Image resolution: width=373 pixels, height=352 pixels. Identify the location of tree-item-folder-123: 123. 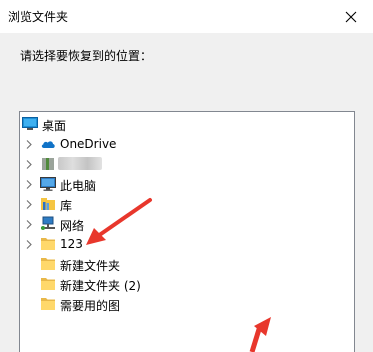
(187, 244).